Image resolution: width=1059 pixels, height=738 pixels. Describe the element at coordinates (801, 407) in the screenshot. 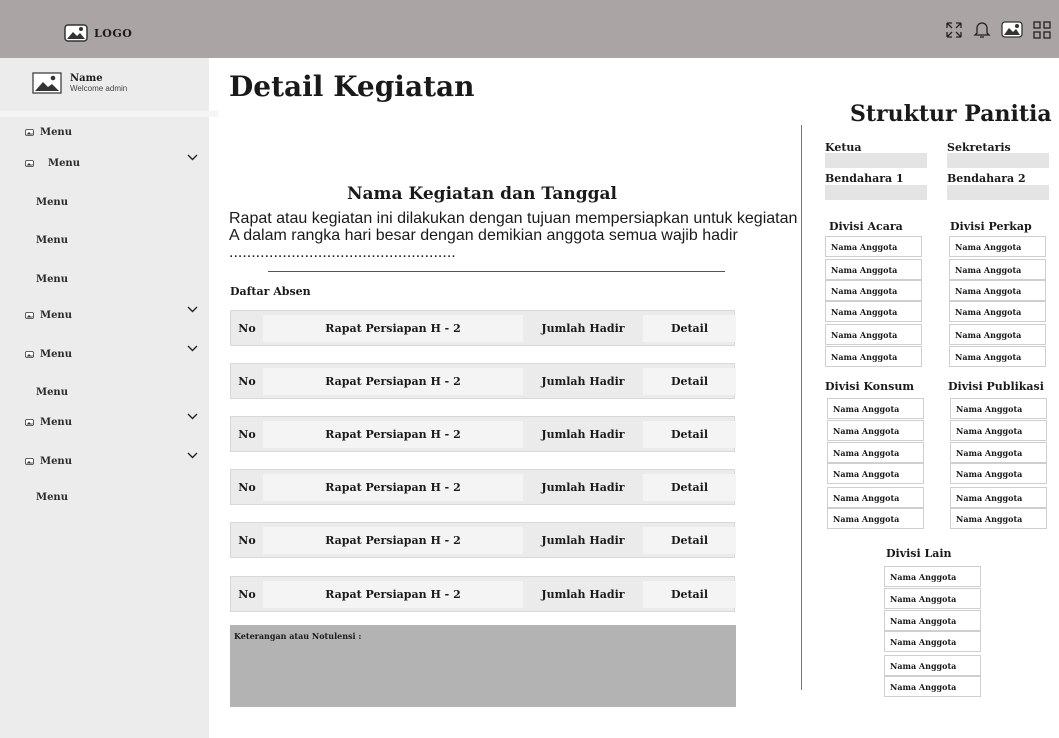

I see `panel-divider` at that location.